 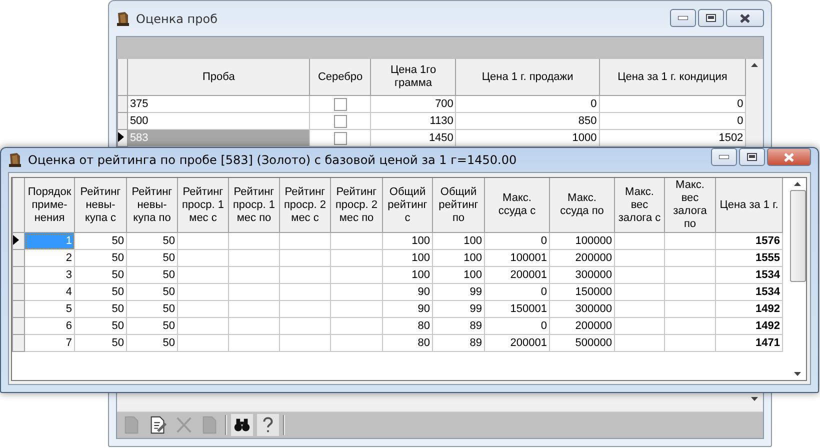 I want to click on close-icon, so click(x=789, y=157).